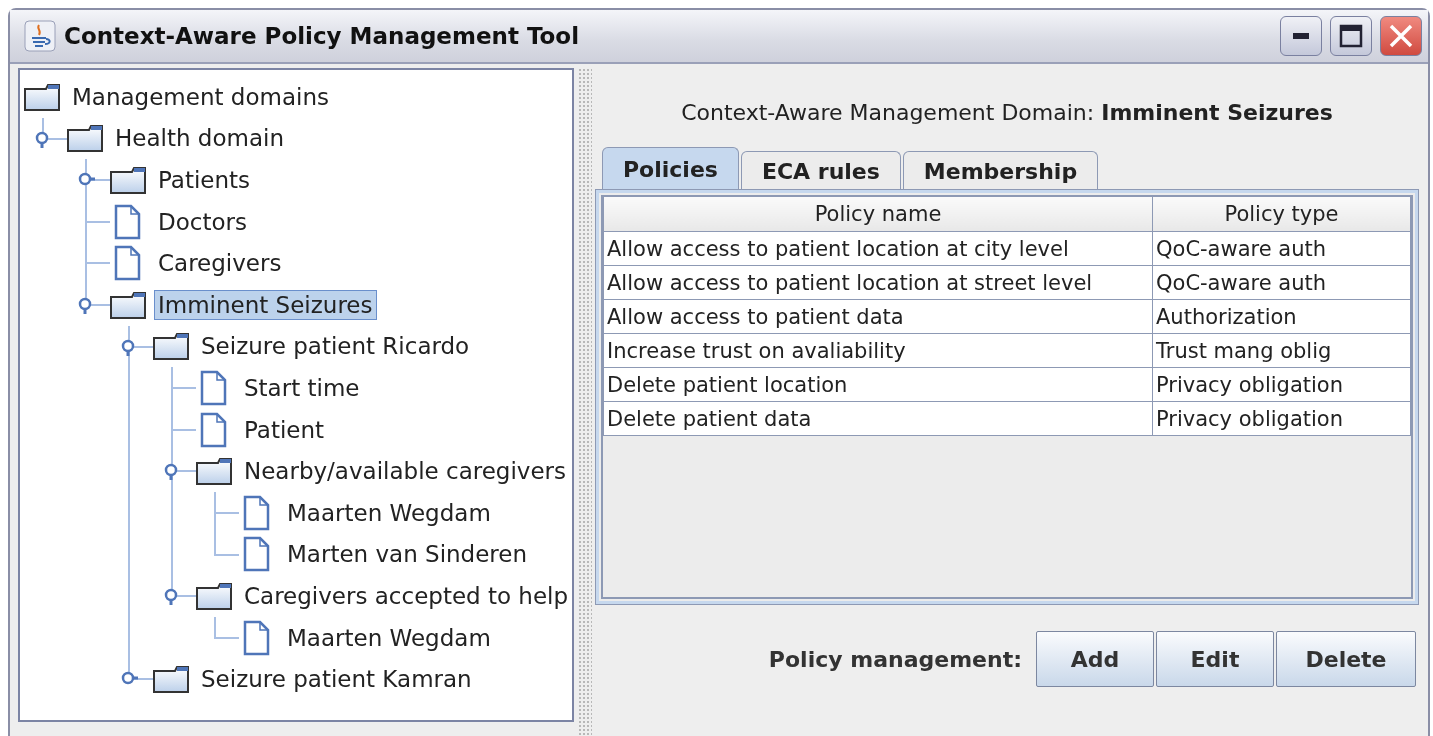 This screenshot has width=1433, height=736. Describe the element at coordinates (405, 471) in the screenshot. I see `tree-item: Nearby/available caregivers` at that location.